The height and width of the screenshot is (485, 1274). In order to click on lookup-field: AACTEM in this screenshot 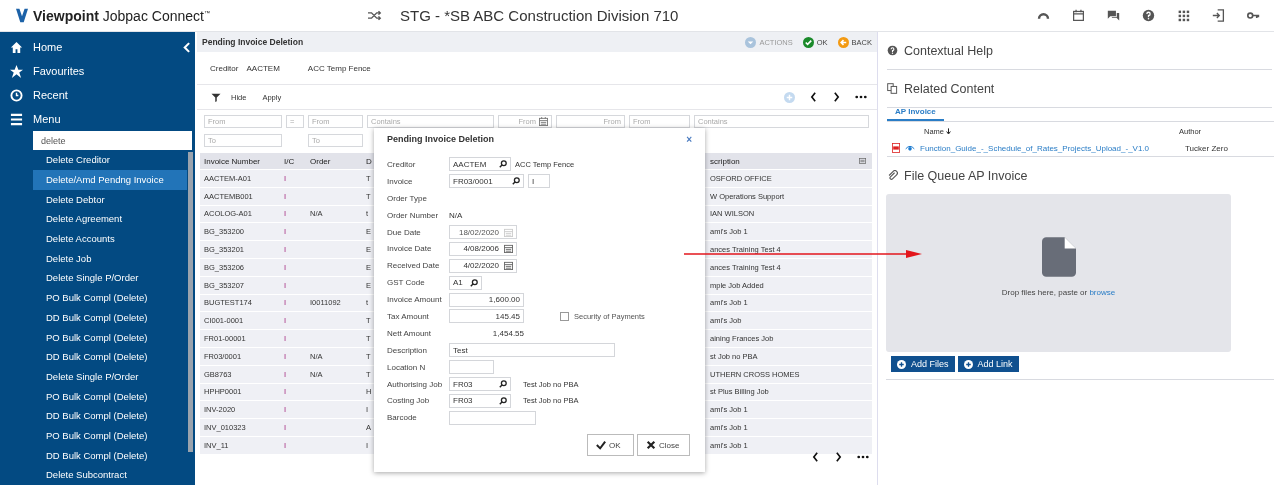, I will do `click(480, 164)`.